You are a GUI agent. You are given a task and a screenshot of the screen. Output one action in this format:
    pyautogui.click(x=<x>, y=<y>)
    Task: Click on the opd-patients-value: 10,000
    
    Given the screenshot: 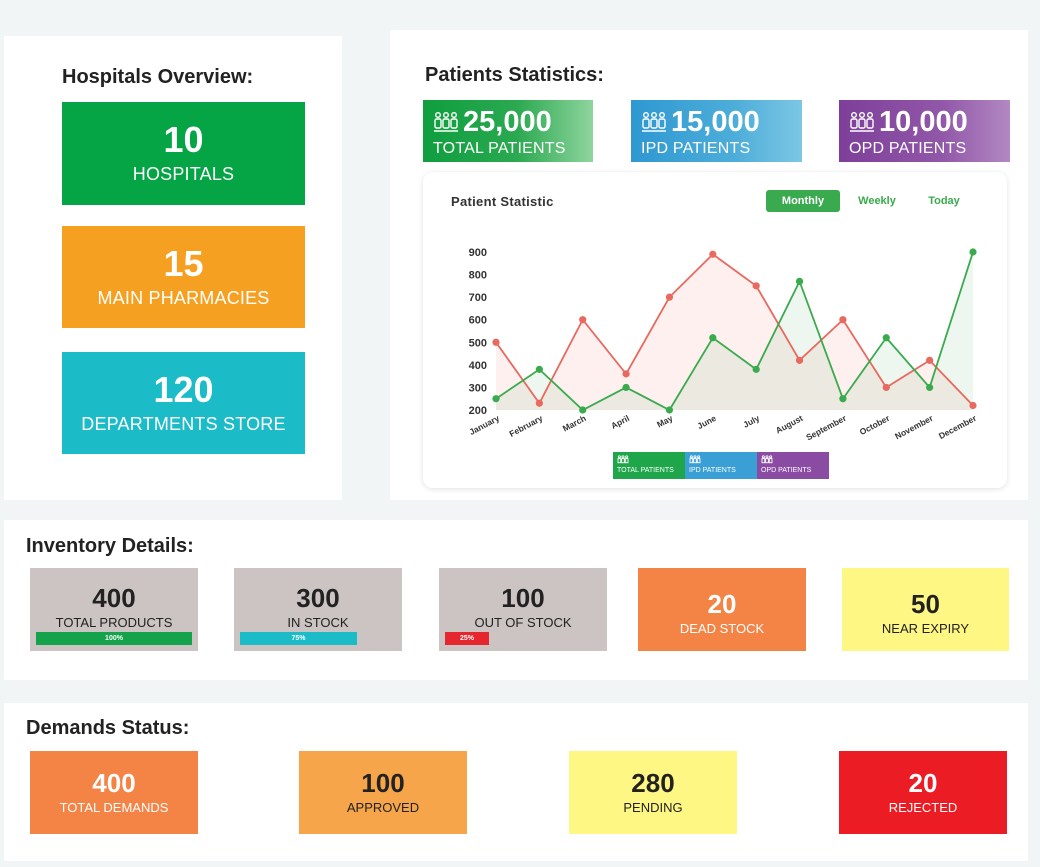 What is the action you would take?
    pyautogui.click(x=923, y=122)
    